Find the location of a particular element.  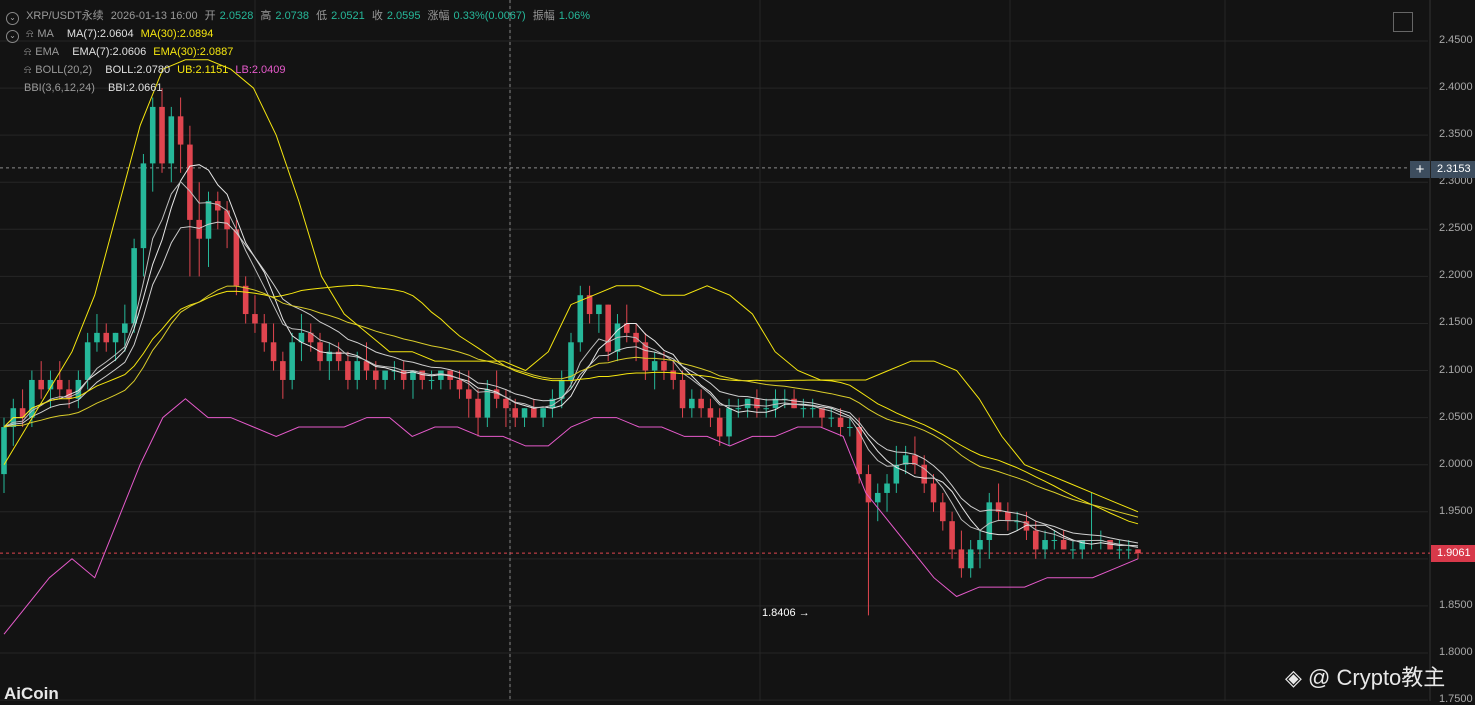

low-marker-label: 1.8406 → is located at coordinates (786, 613).